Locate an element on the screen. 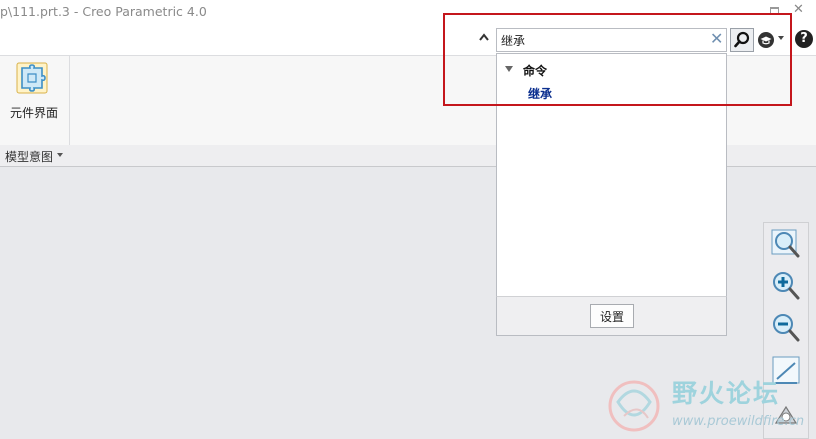 The image size is (816, 439). zoom-fit-icon is located at coordinates (786, 244).